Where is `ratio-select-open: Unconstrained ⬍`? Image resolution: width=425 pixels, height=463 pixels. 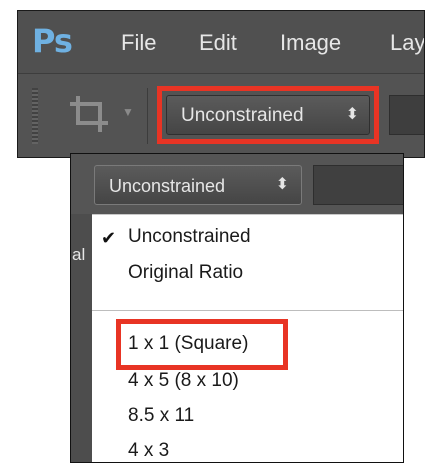 ratio-select-open: Unconstrained ⬍ is located at coordinates (198, 185).